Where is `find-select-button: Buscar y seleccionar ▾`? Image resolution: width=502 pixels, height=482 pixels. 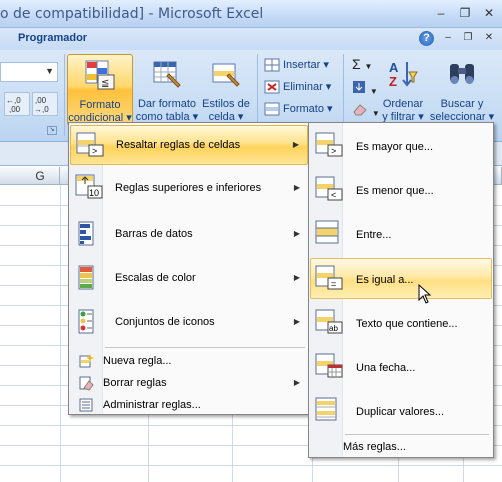
find-select-button: Buscar y seleccionar ▾ is located at coordinates (462, 90).